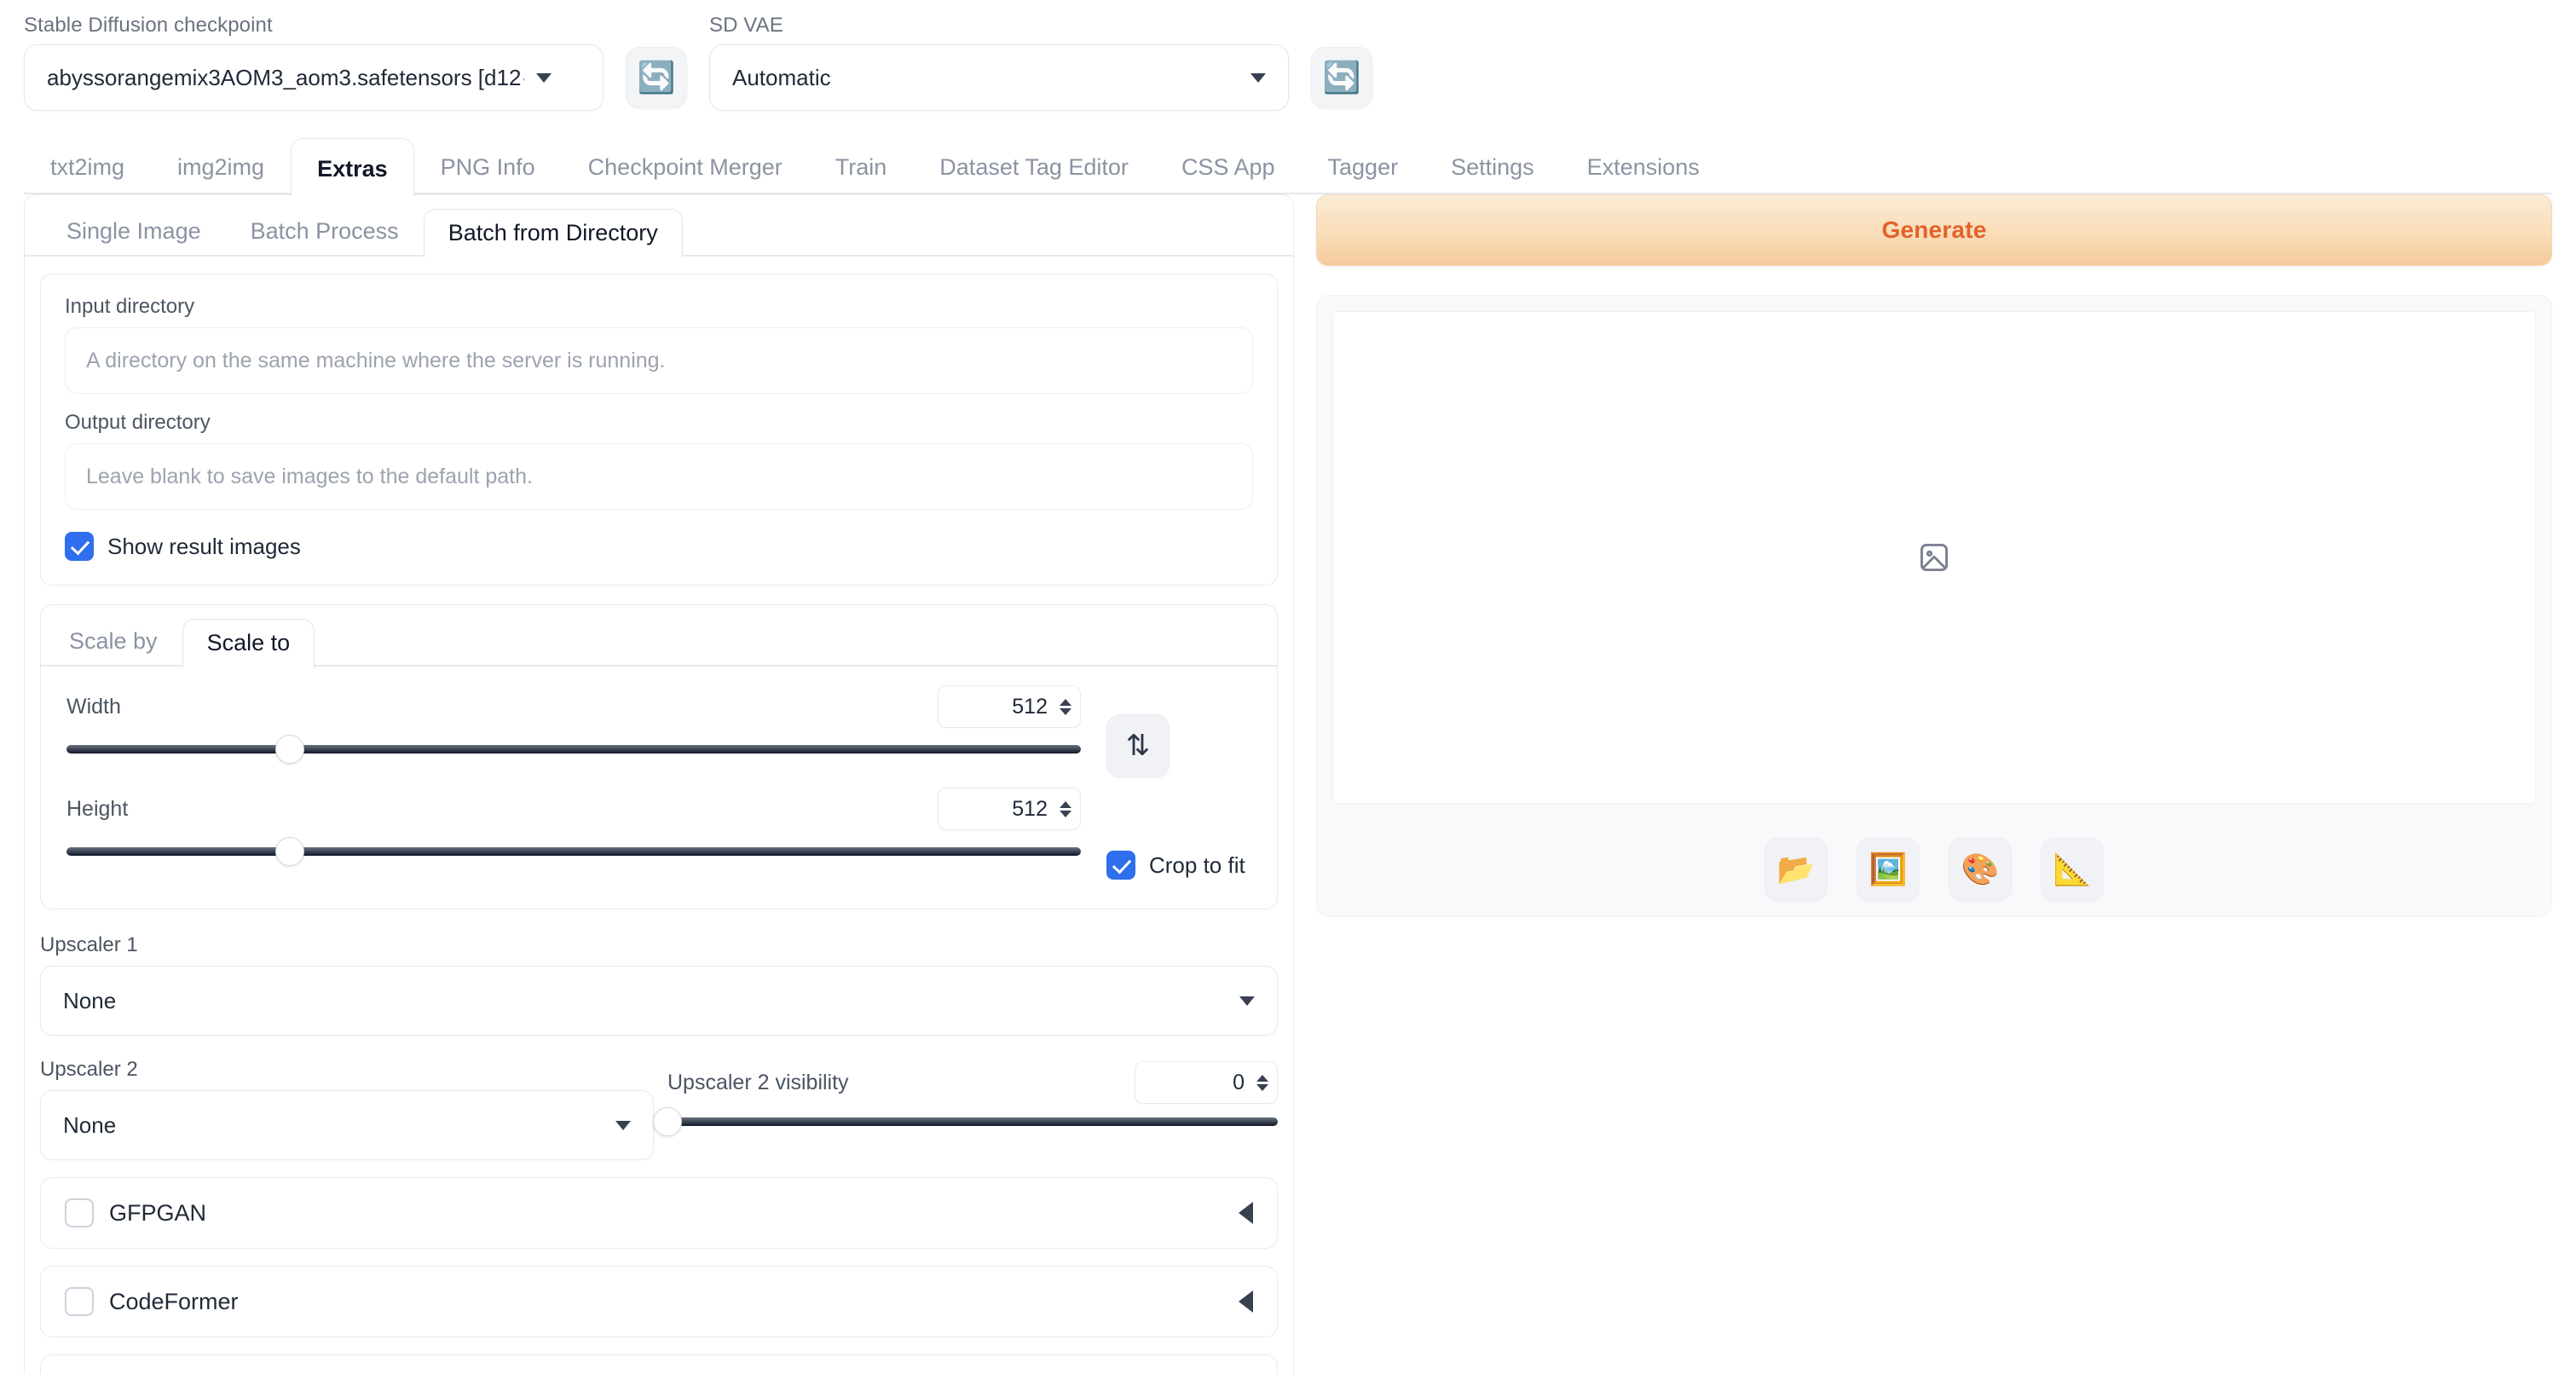 This screenshot has height=1374, width=2576. I want to click on height-label: Height, so click(97, 808).